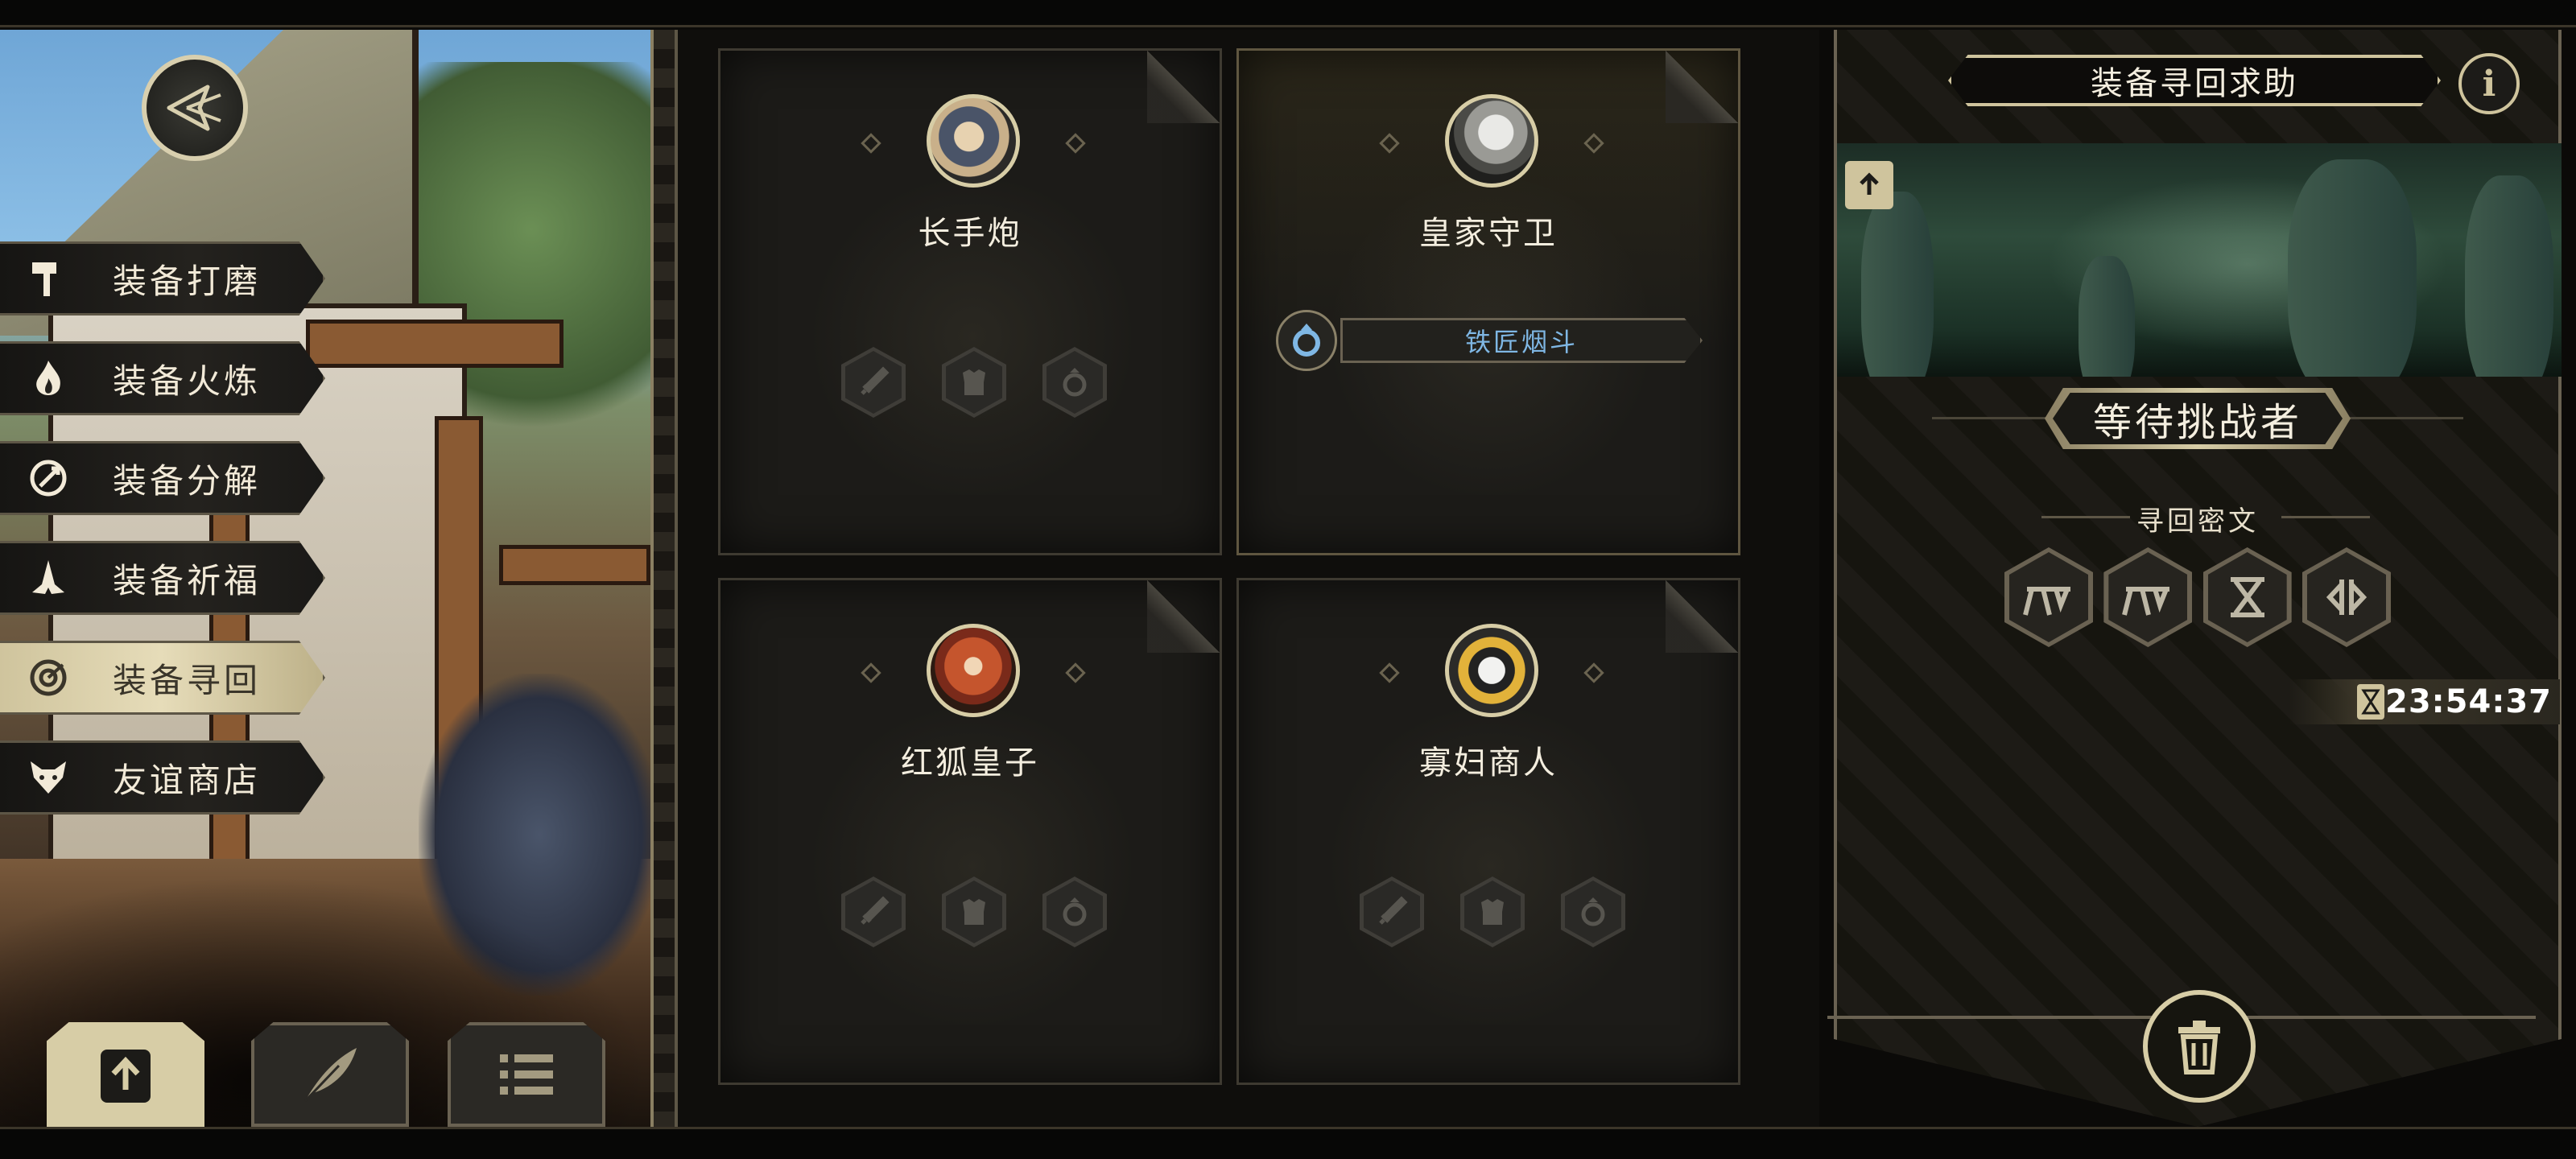 The height and width of the screenshot is (1159, 2576). What do you see at coordinates (2046, 601) in the screenshot?
I see `rune-1-icon` at bounding box center [2046, 601].